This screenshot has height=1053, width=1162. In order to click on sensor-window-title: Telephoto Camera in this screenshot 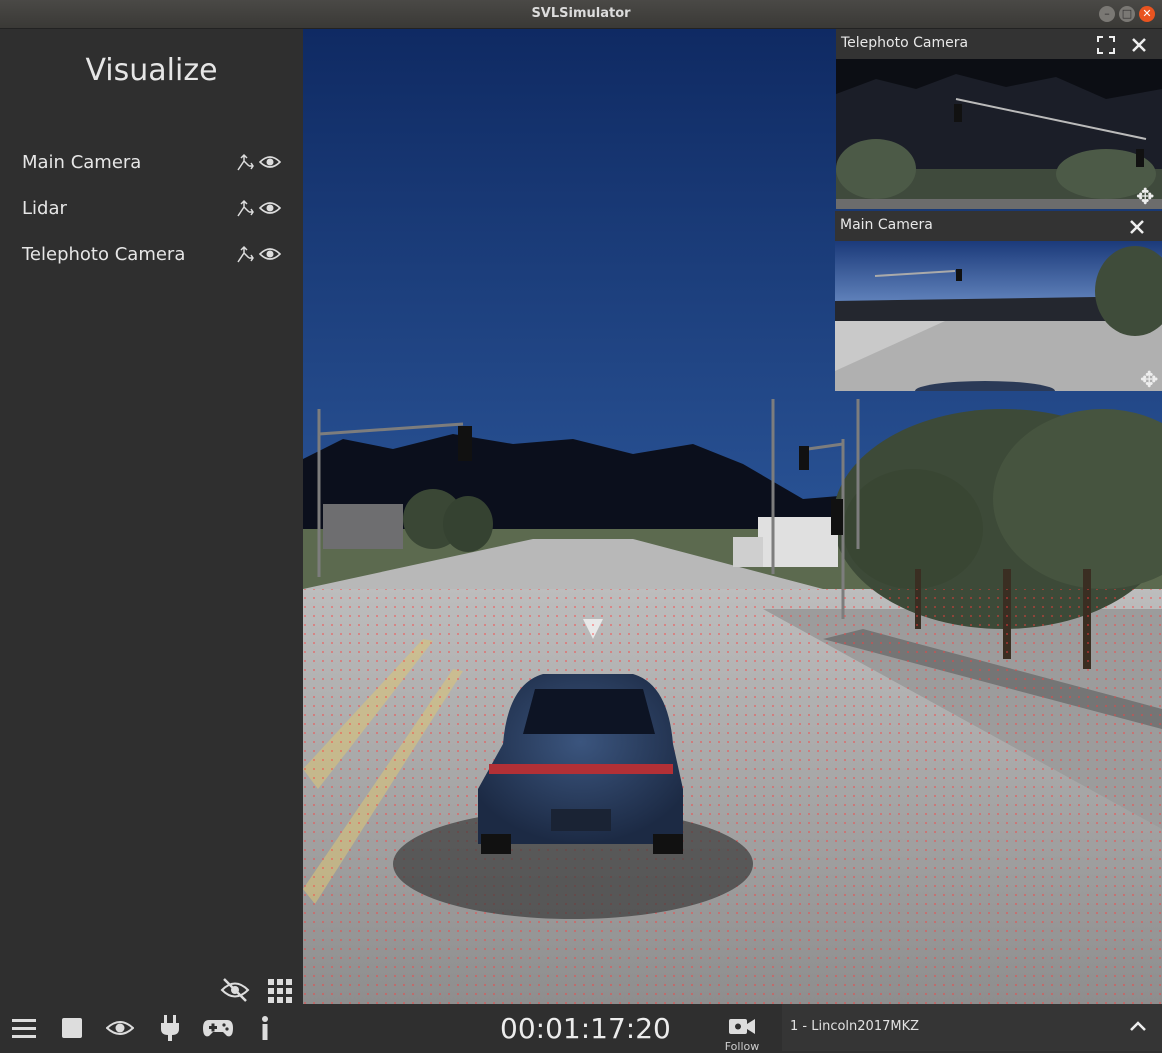, I will do `click(905, 43)`.